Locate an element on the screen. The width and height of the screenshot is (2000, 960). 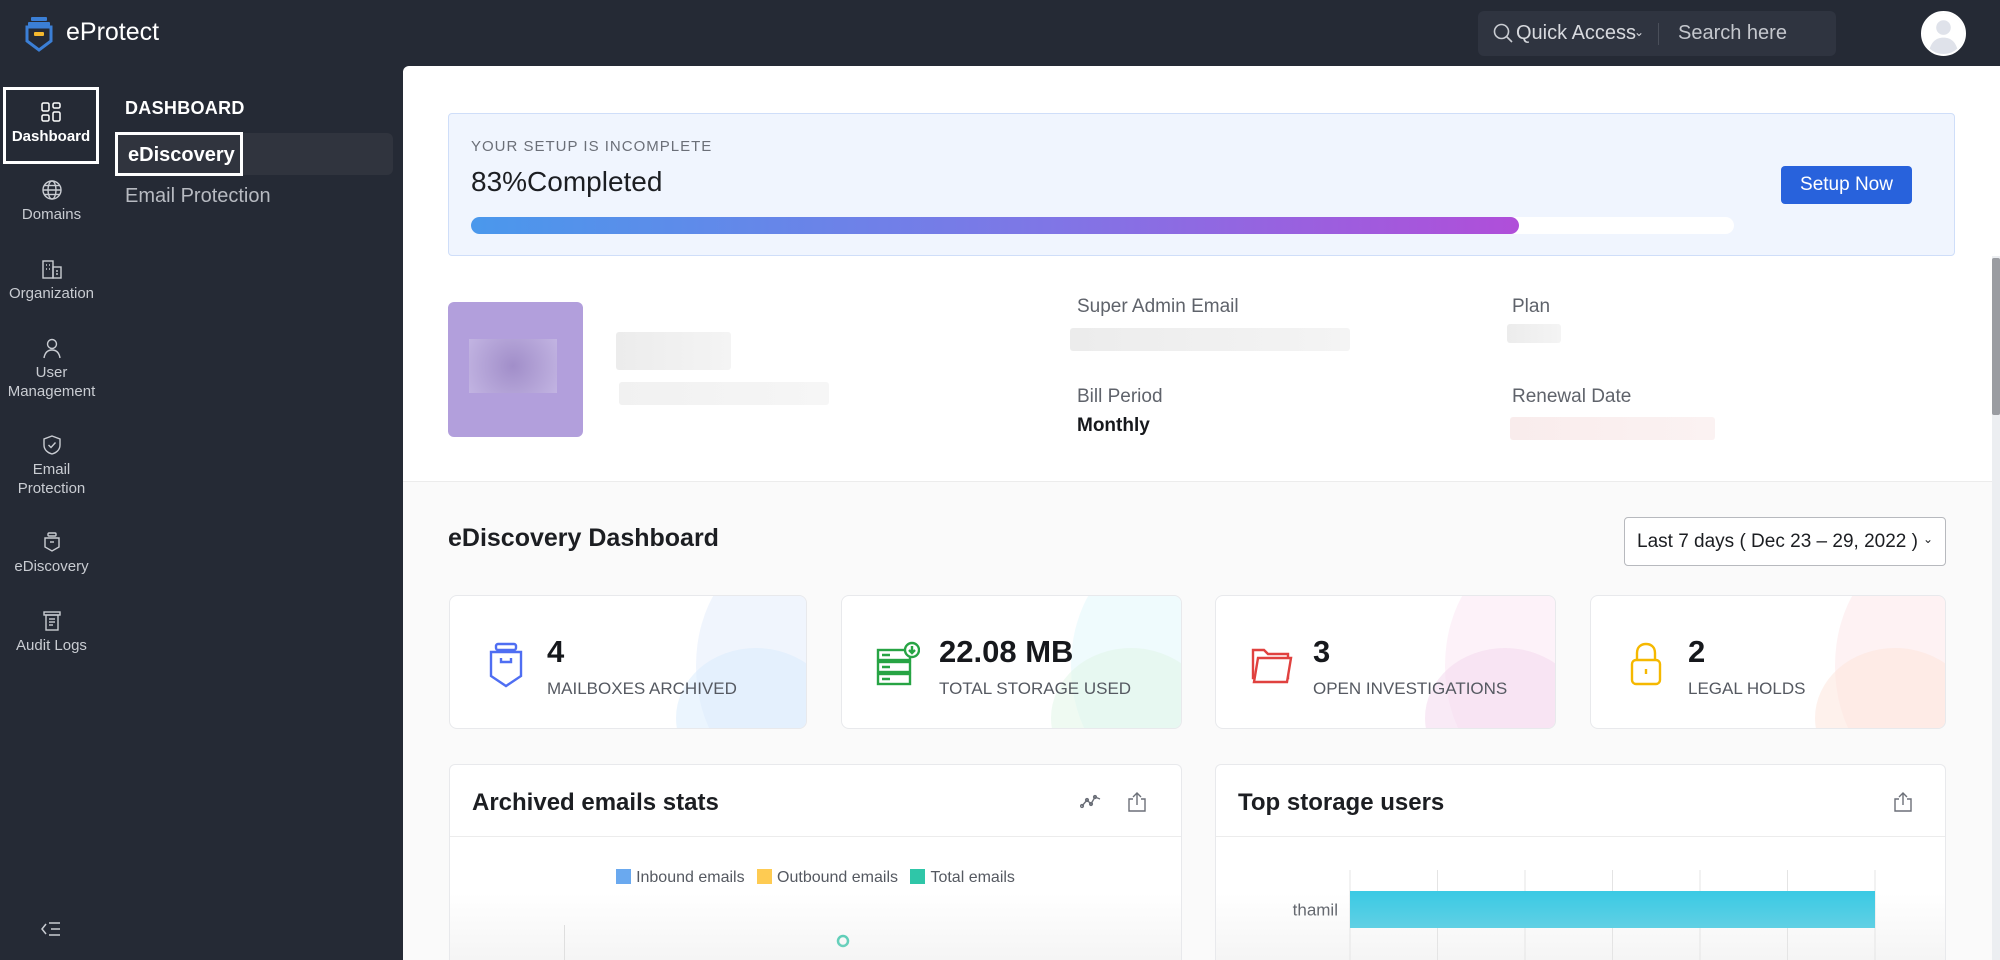
total-emails-data-point is located at coordinates (843, 941).